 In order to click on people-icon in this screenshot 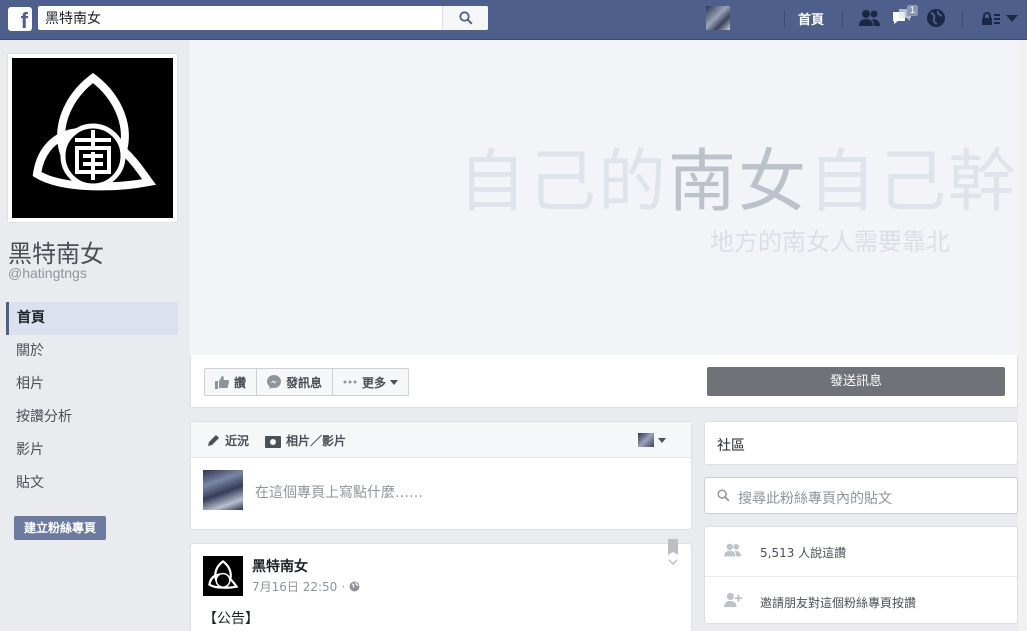, I will do `click(732, 550)`.